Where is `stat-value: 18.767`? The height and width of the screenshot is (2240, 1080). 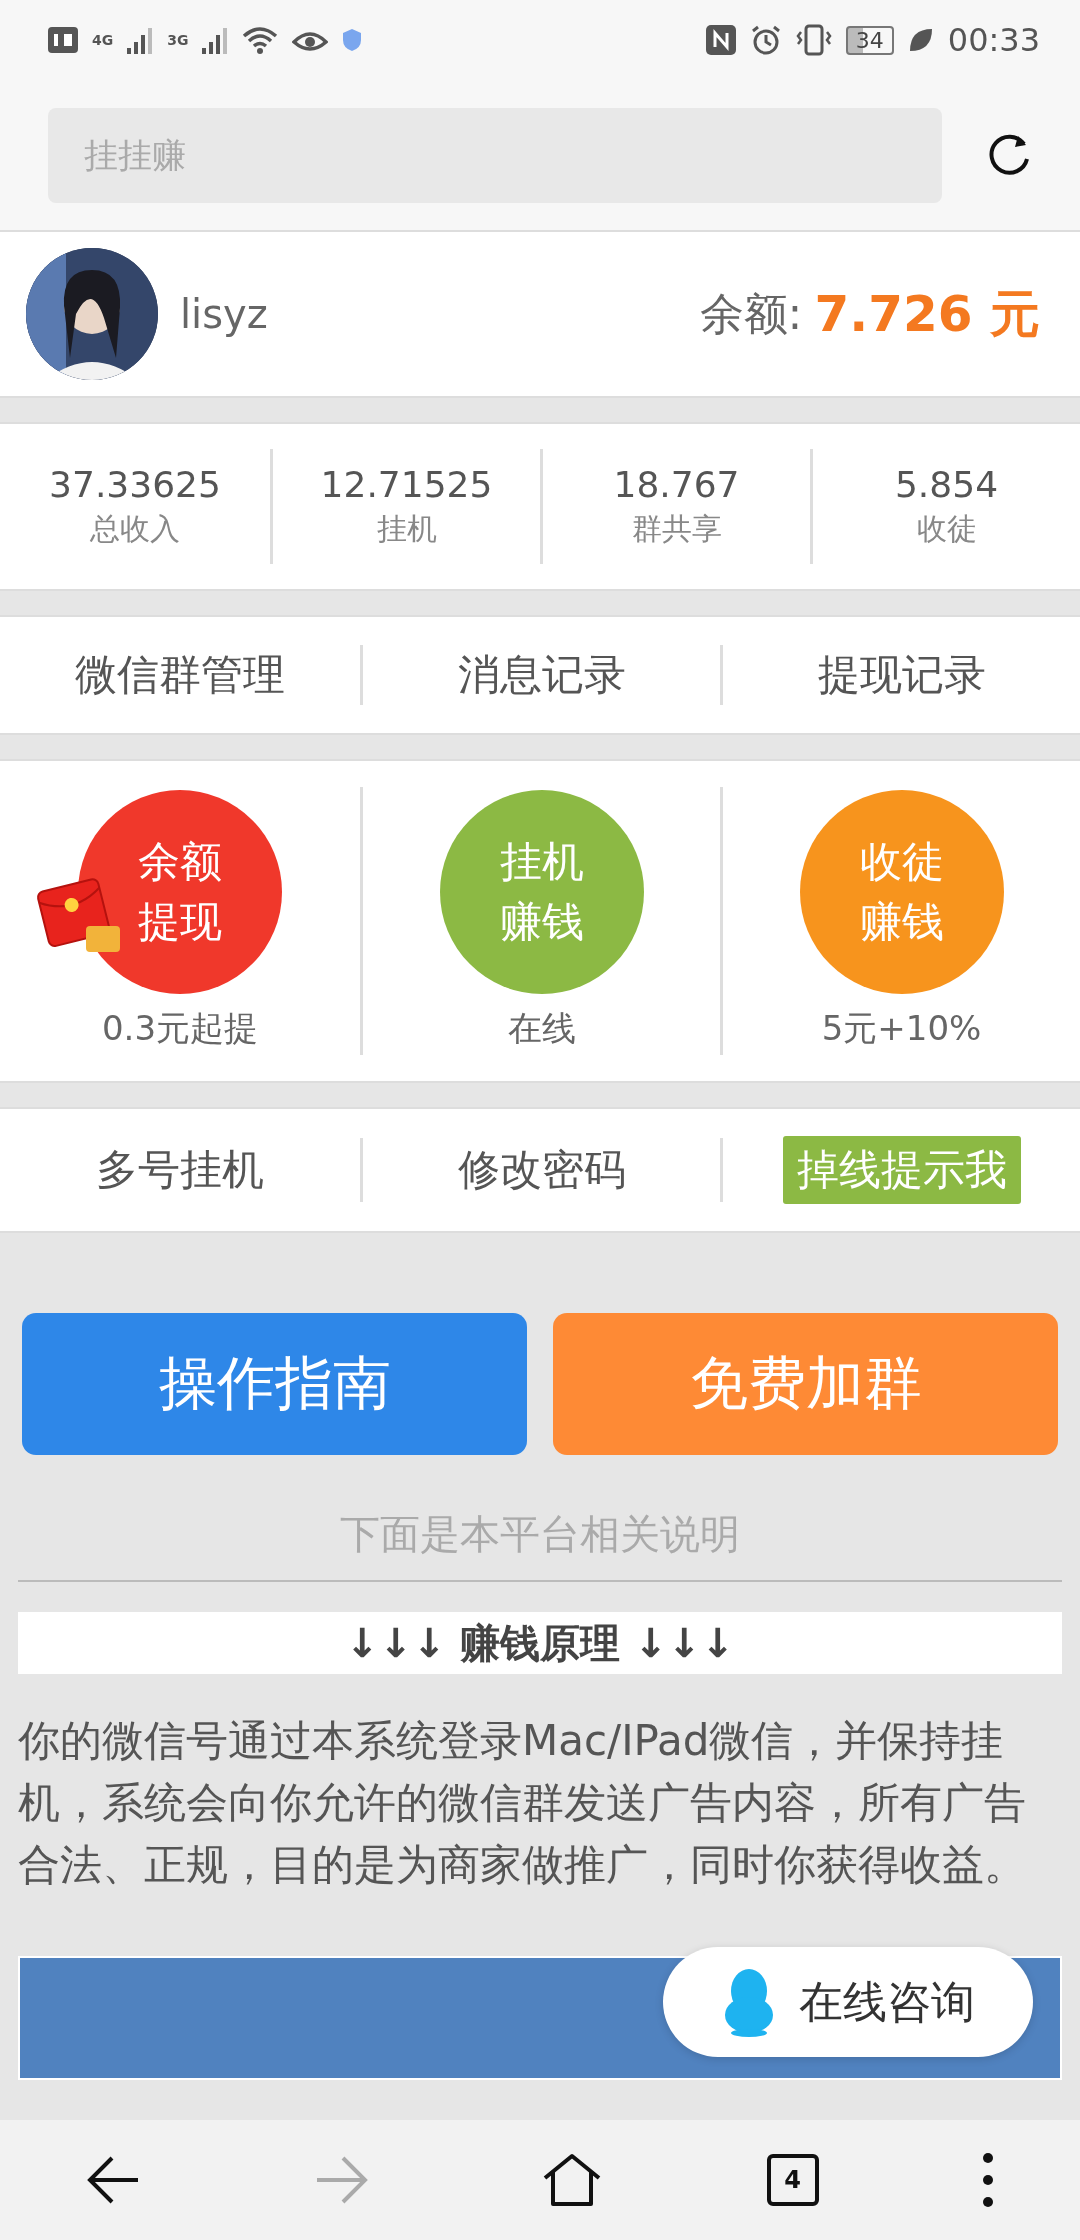 stat-value: 18.767 is located at coordinates (676, 484).